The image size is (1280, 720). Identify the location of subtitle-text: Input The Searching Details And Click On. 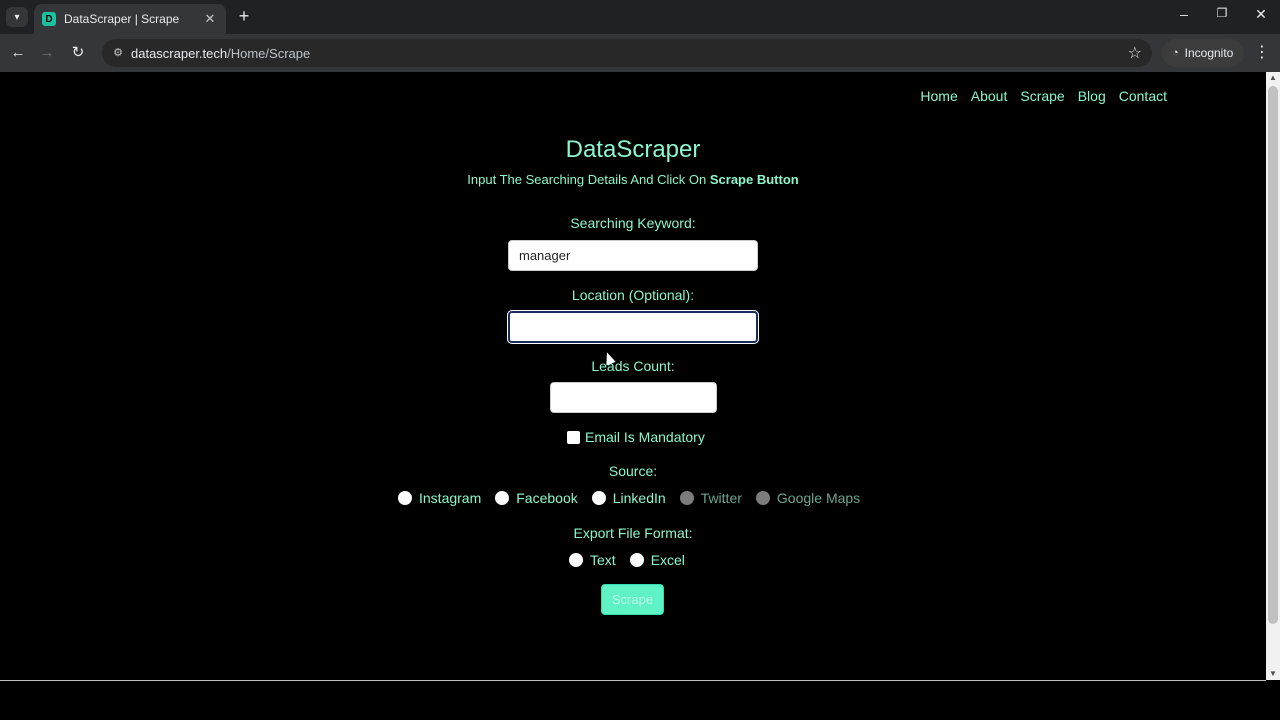
(588, 179).